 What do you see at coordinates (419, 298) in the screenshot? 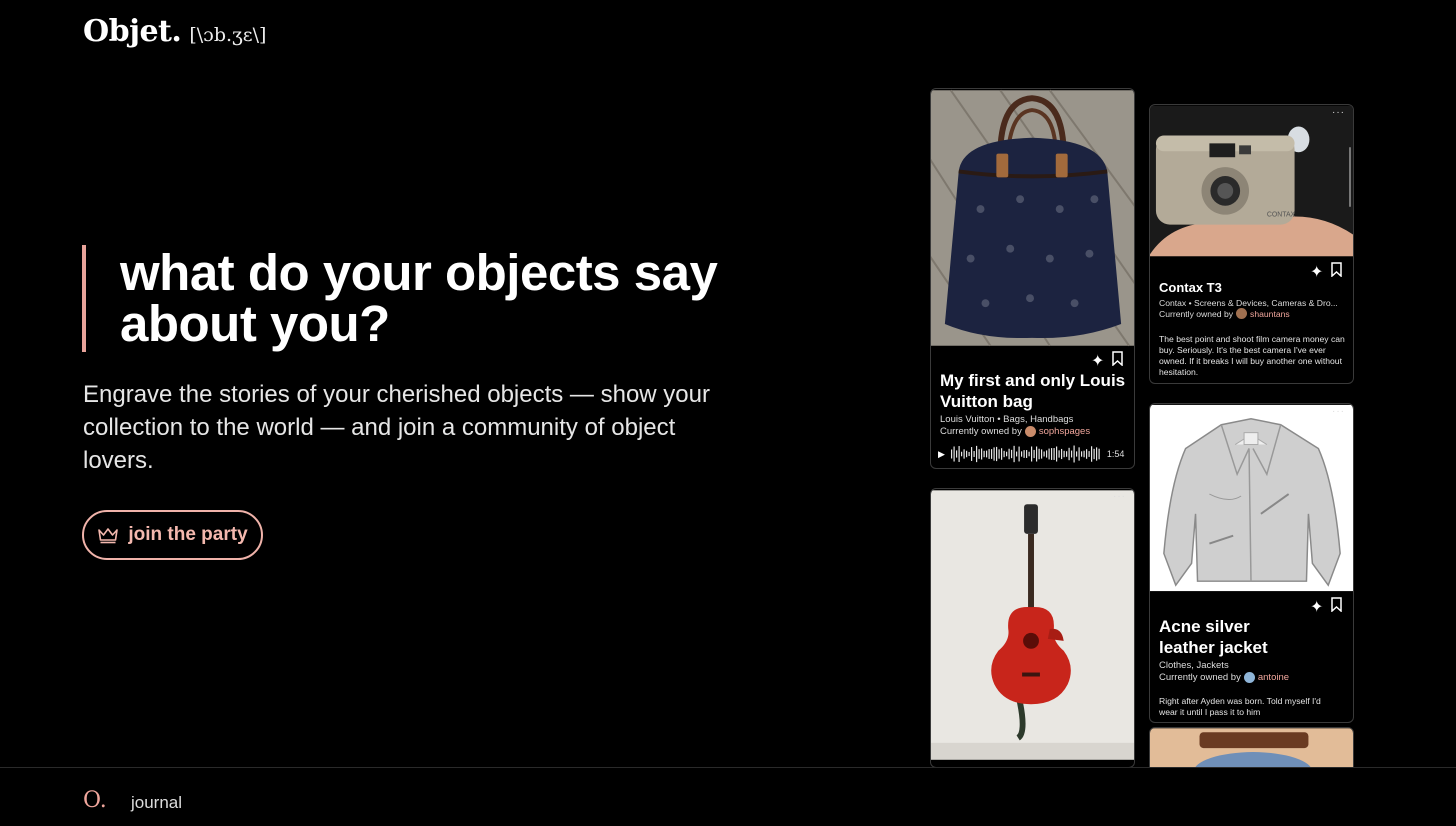
I see `hero-headline: what do your objects say about you?` at bounding box center [419, 298].